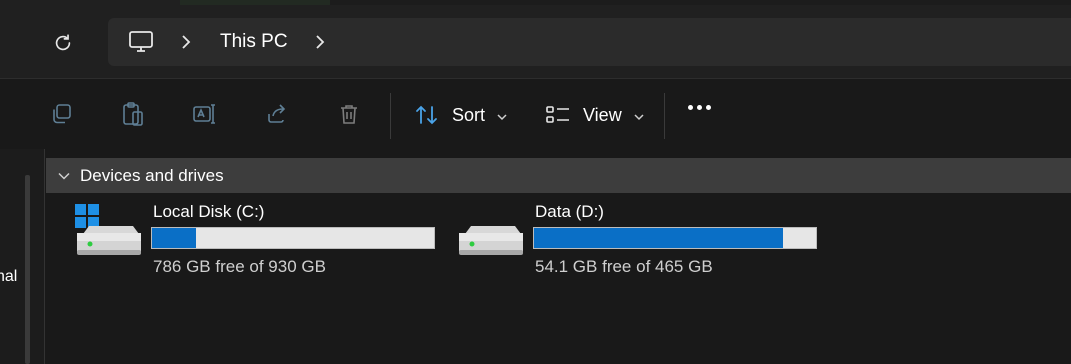  What do you see at coordinates (87, 216) in the screenshot?
I see `windows-logo-icon` at bounding box center [87, 216].